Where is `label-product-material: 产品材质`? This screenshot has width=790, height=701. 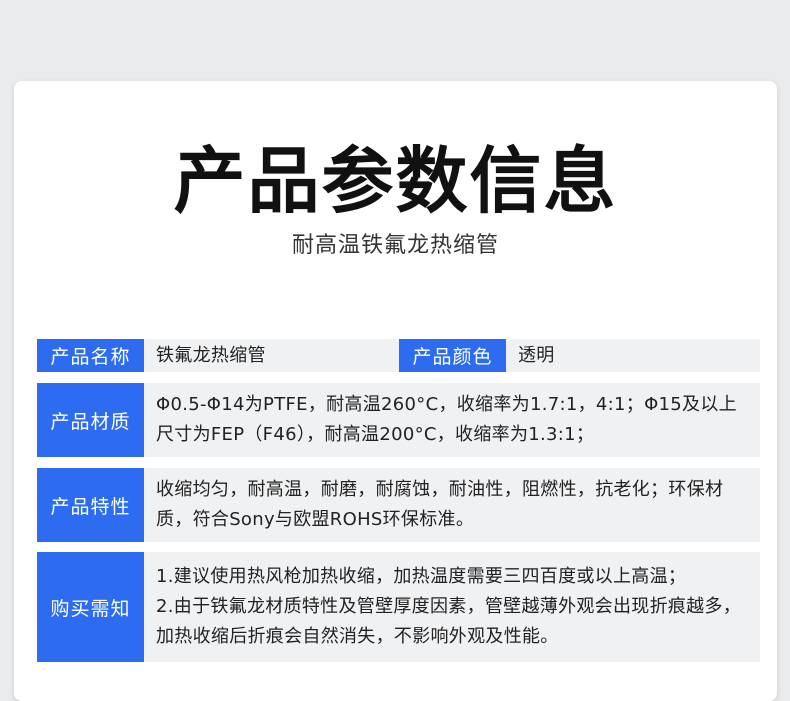
label-product-material: 产品材质 is located at coordinates (90, 420).